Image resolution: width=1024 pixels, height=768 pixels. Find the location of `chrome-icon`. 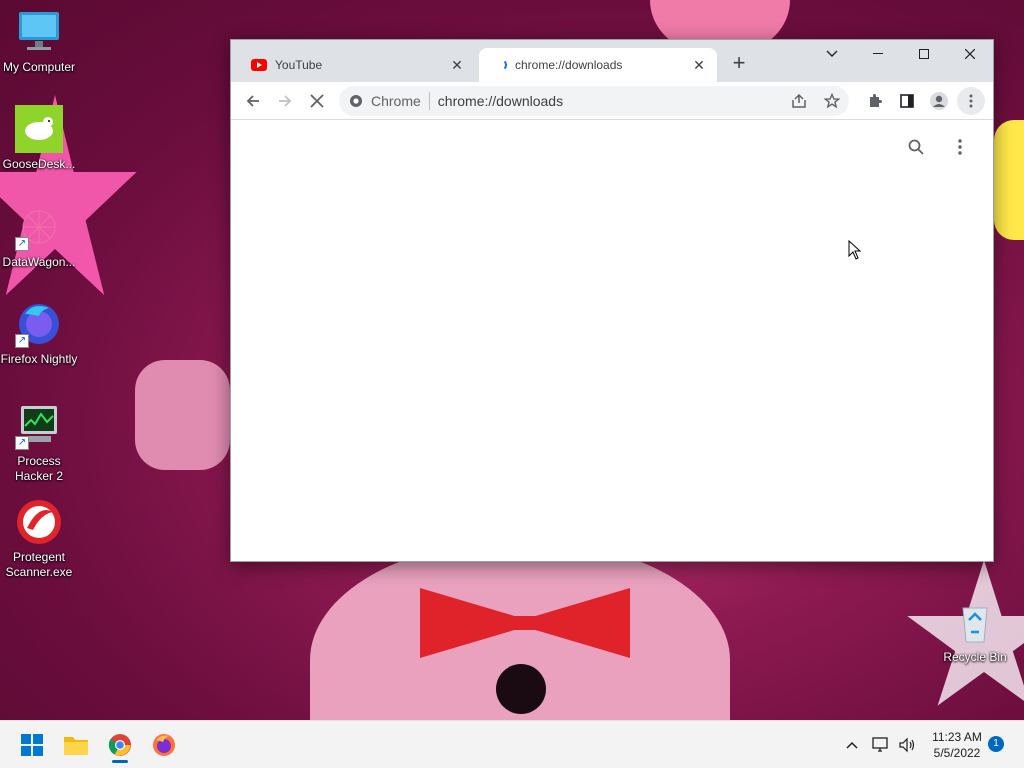

chrome-icon is located at coordinates (120, 745).